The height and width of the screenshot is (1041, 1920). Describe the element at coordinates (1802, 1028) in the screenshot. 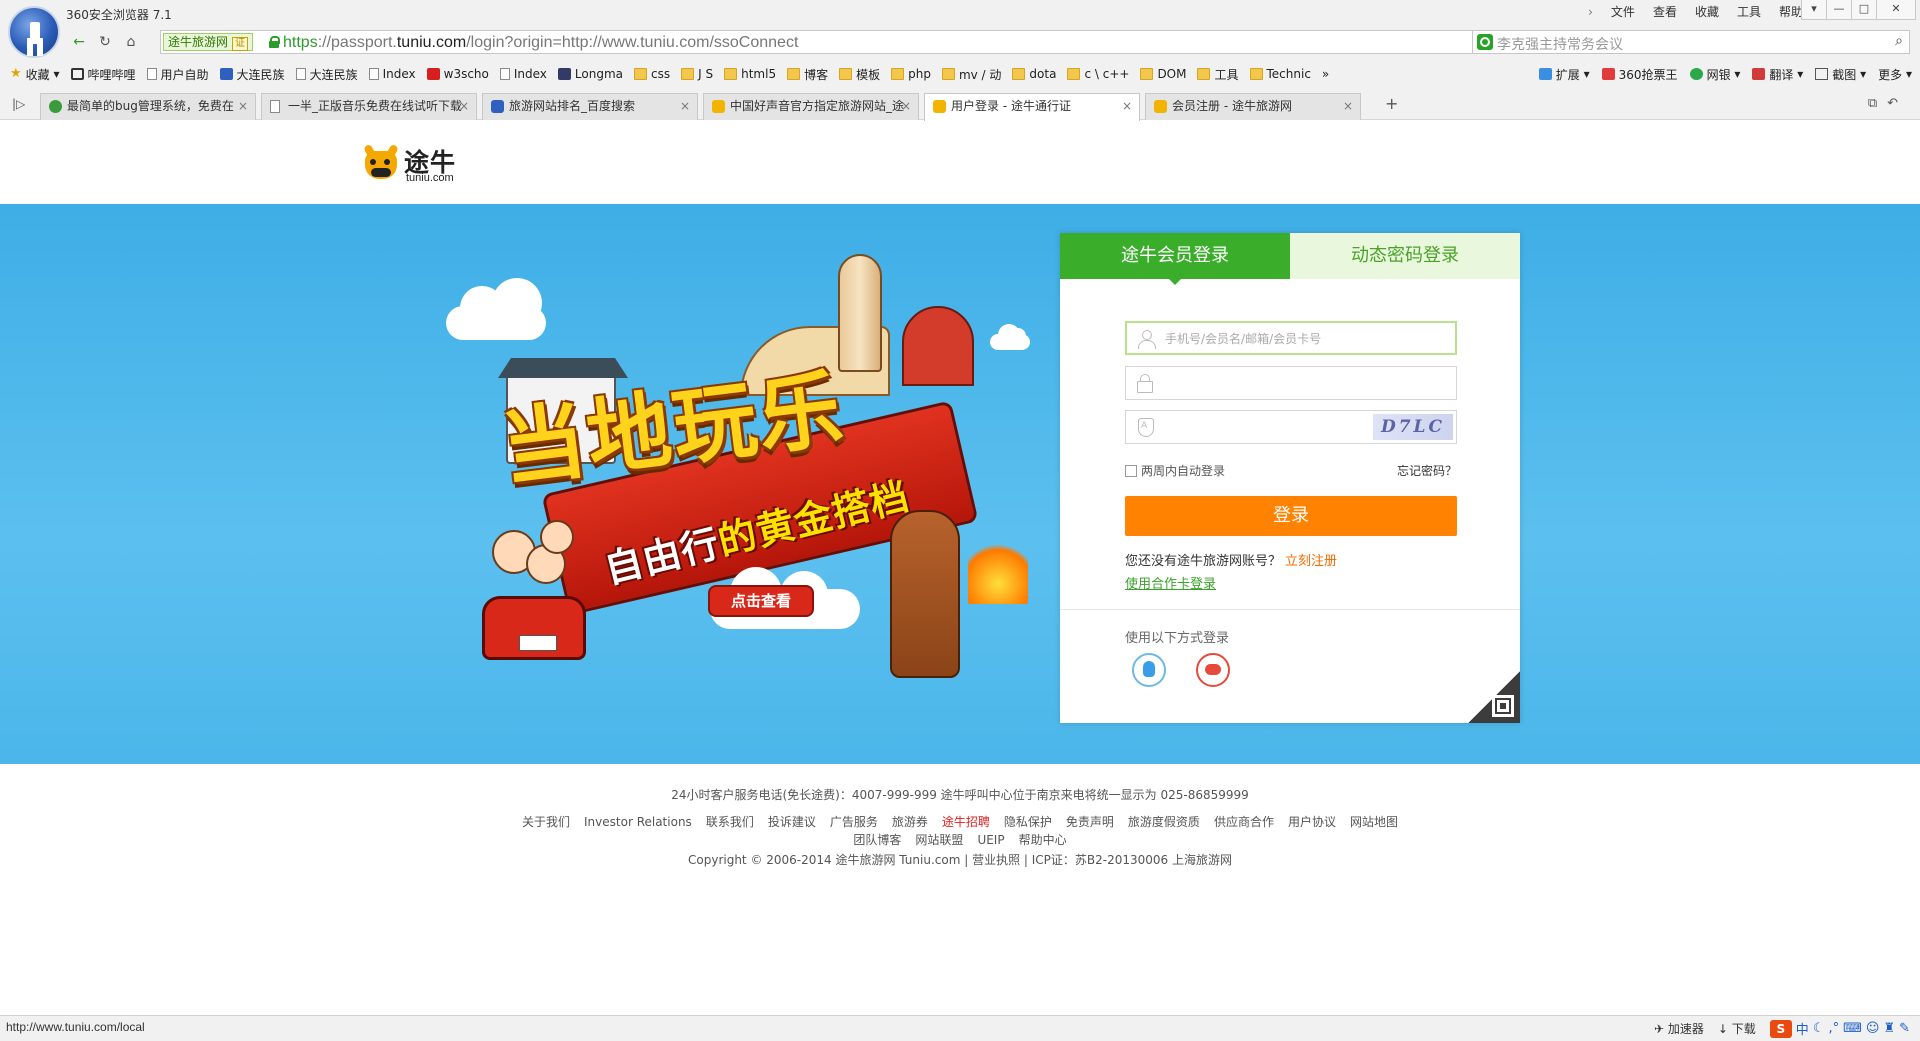

I see `ime-language: 中` at that location.